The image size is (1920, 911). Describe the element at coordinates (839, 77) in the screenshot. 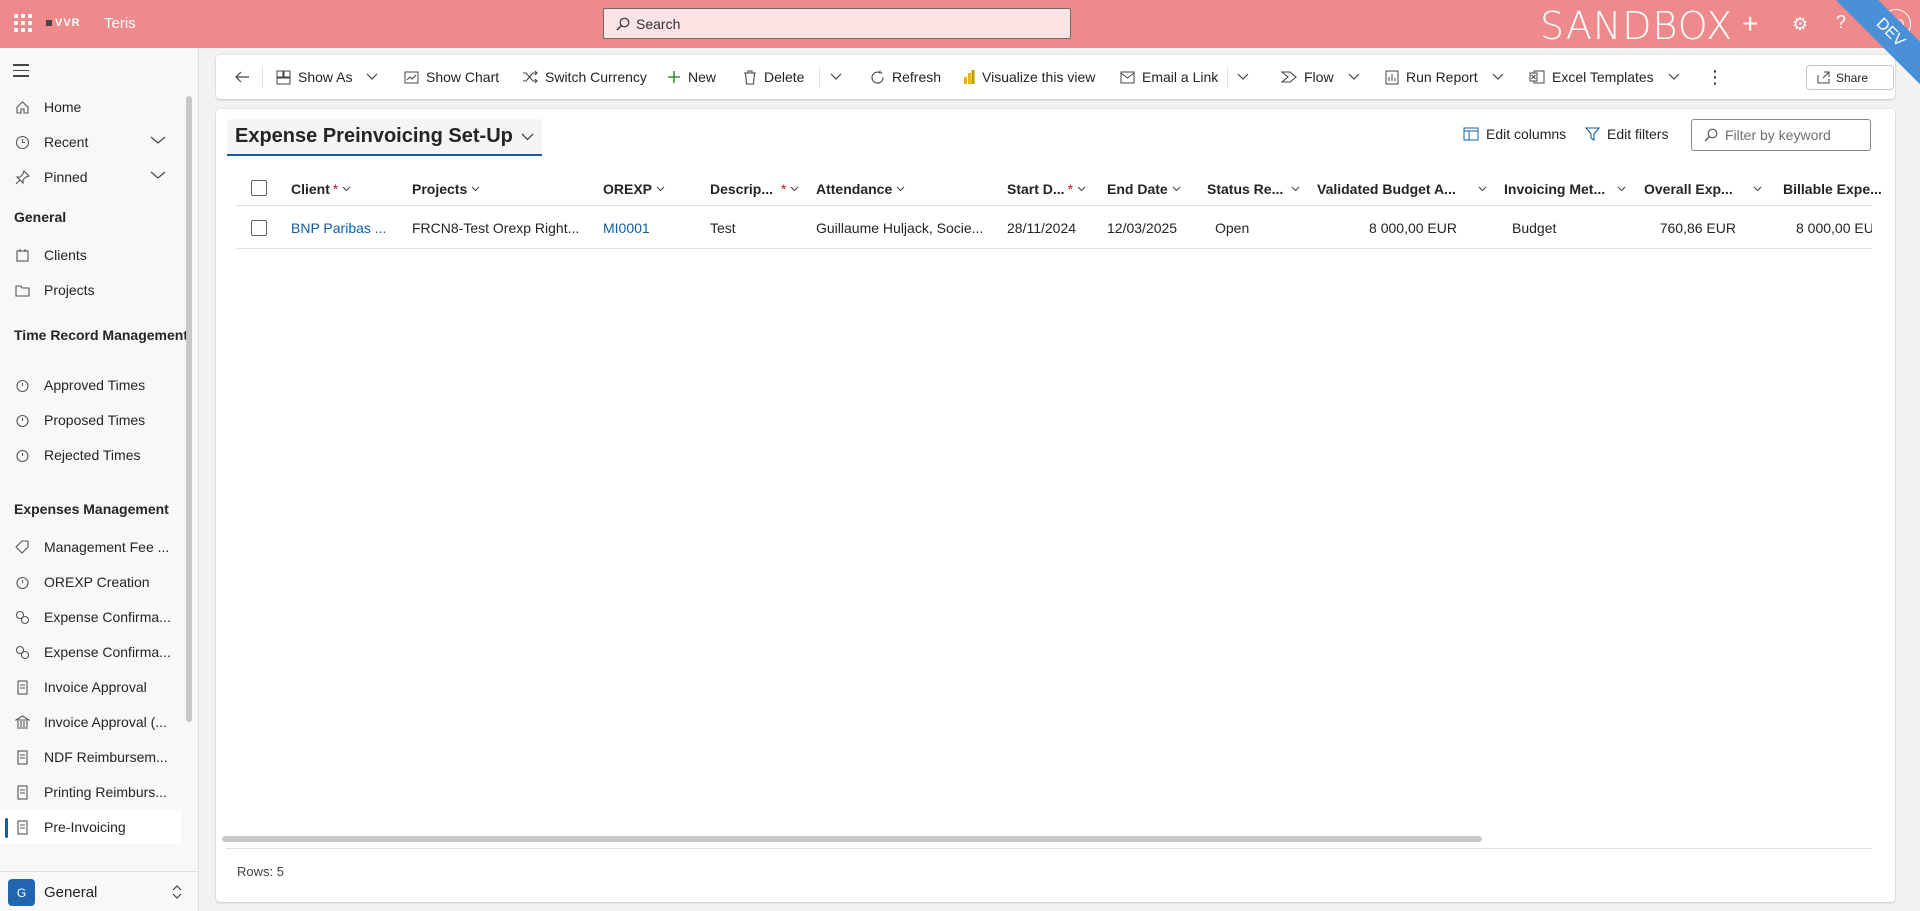

I see `more-delete-dropdown` at that location.